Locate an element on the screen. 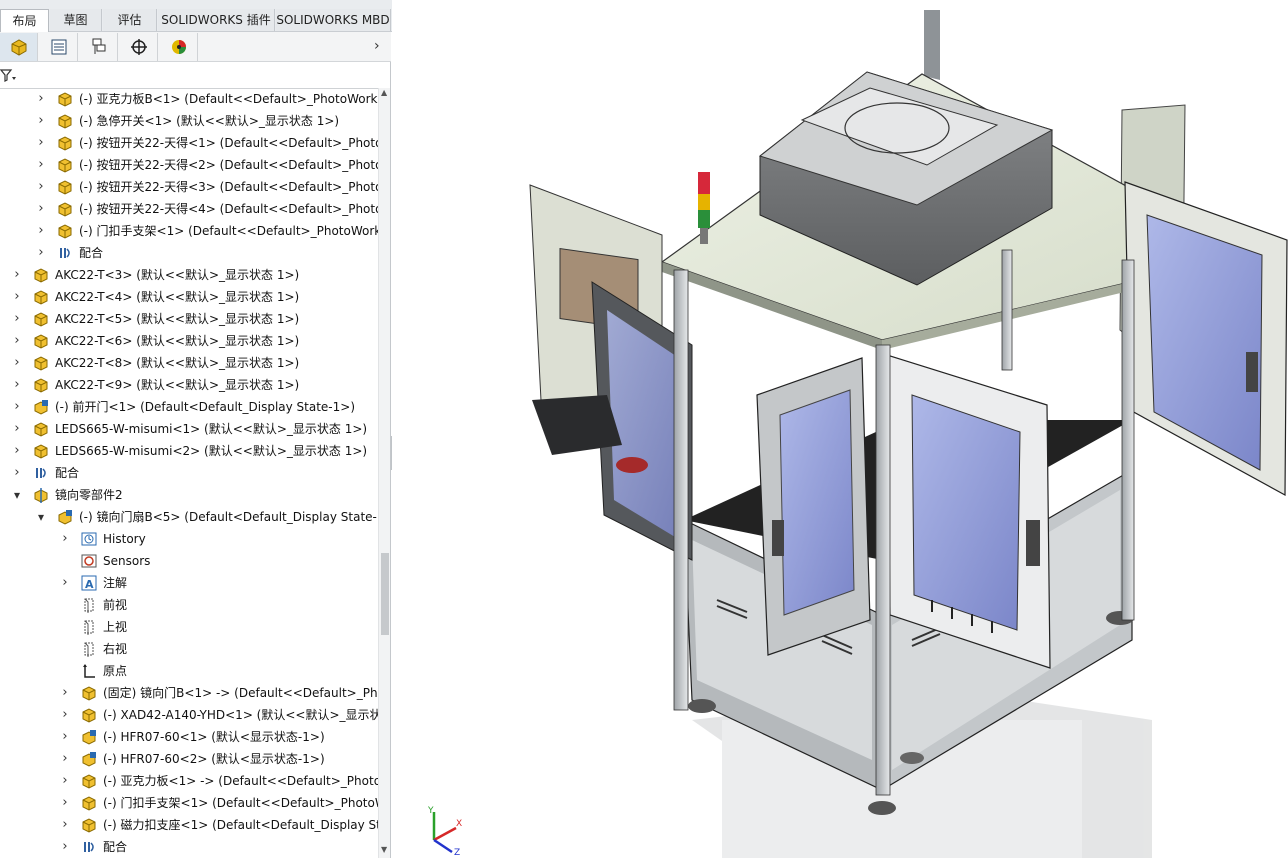 The height and width of the screenshot is (858, 1288). tree-row-label: AKC22-T<3> (默认<<默认>_显示状态 1>) is located at coordinates (177, 275).